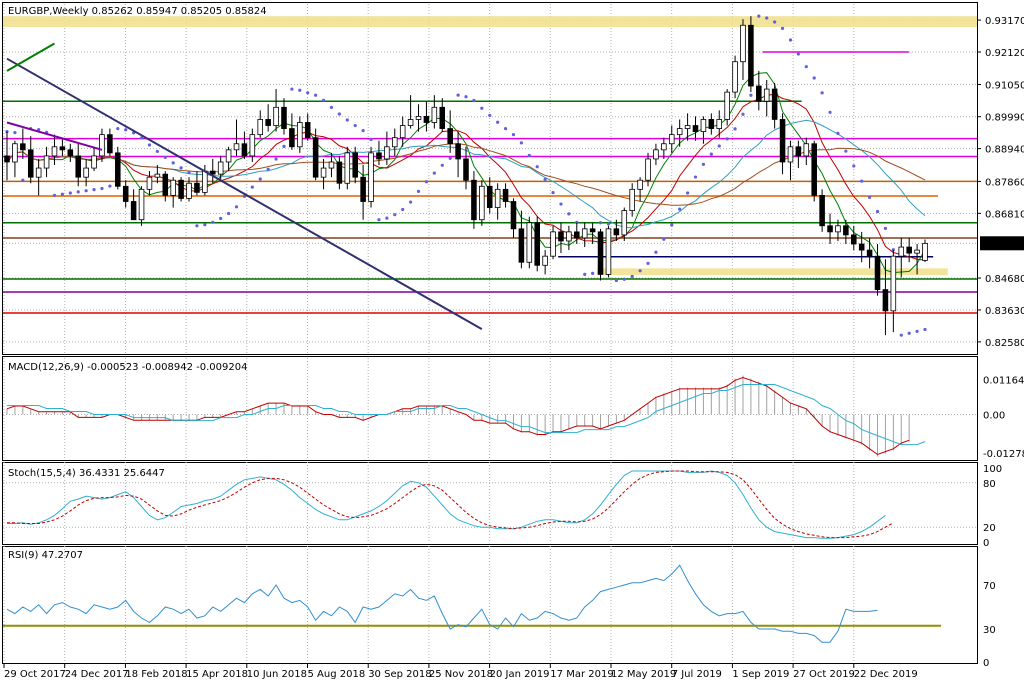  I want to click on date-axis-label: 22 Dec 2019, so click(886, 674).